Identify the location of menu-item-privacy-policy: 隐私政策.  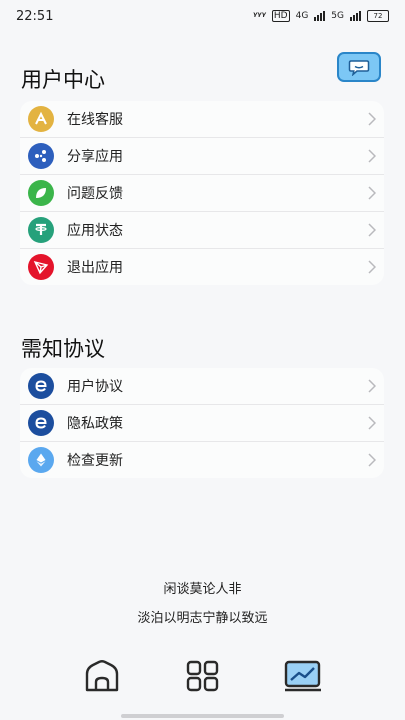
(202, 423).